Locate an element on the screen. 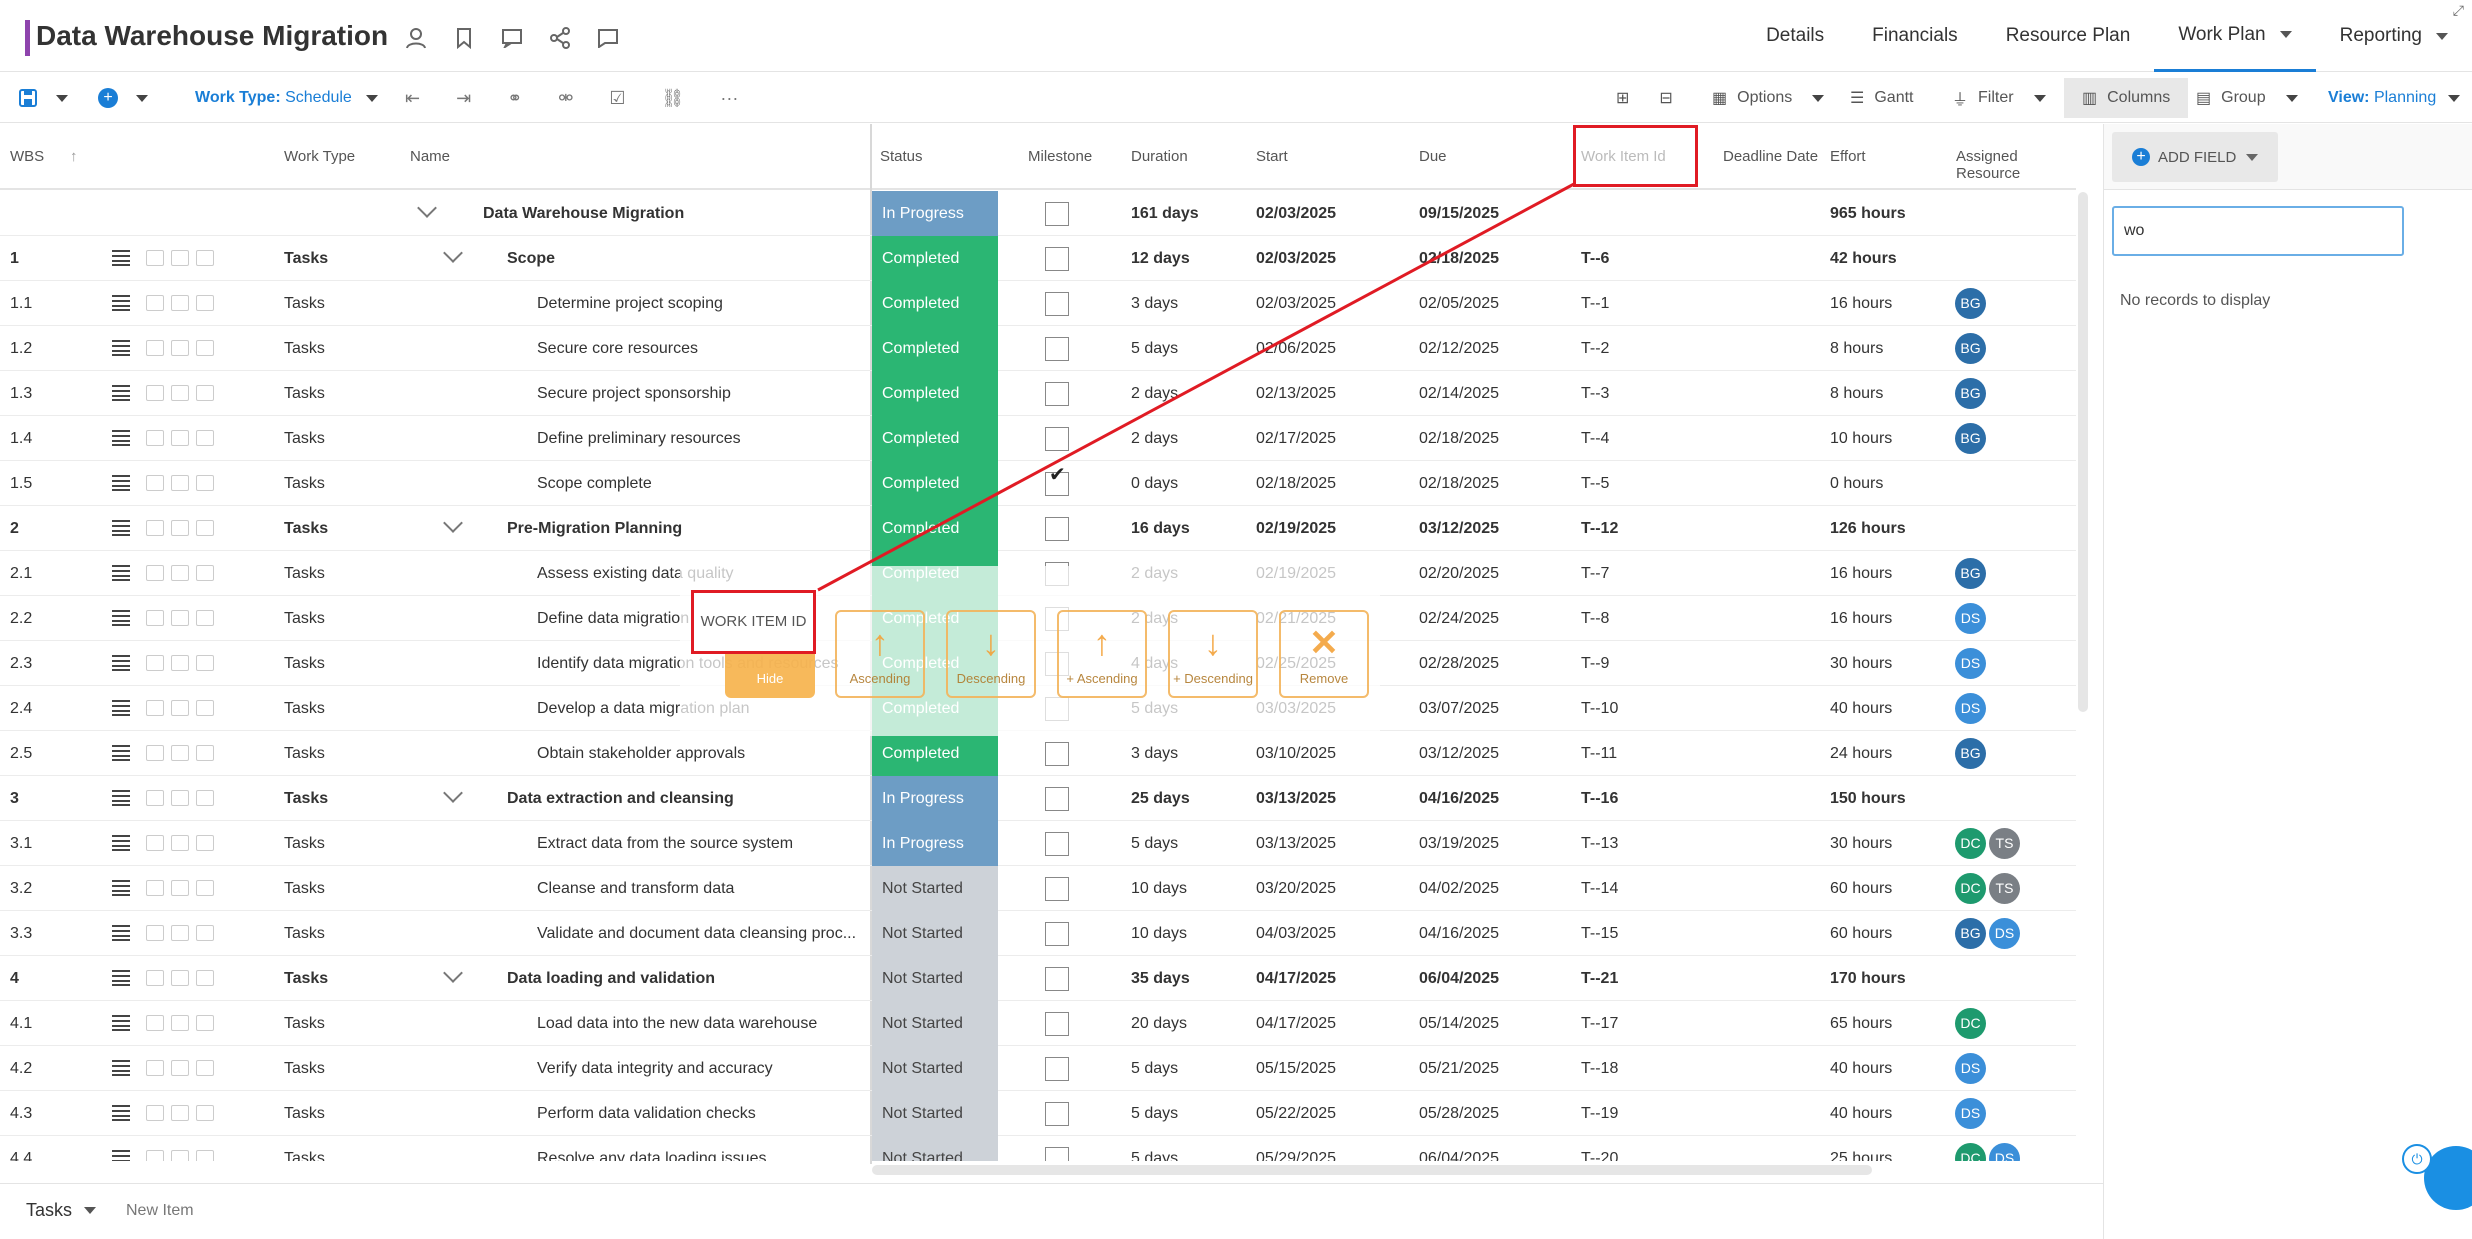  power-icon: ⏻ is located at coordinates (2417, 1159).